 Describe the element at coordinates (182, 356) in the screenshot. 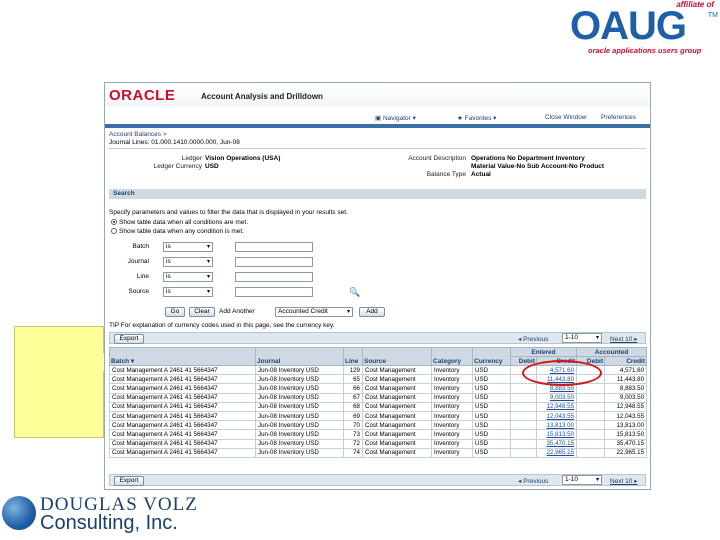

I see `col-batch: Batch ▾` at that location.